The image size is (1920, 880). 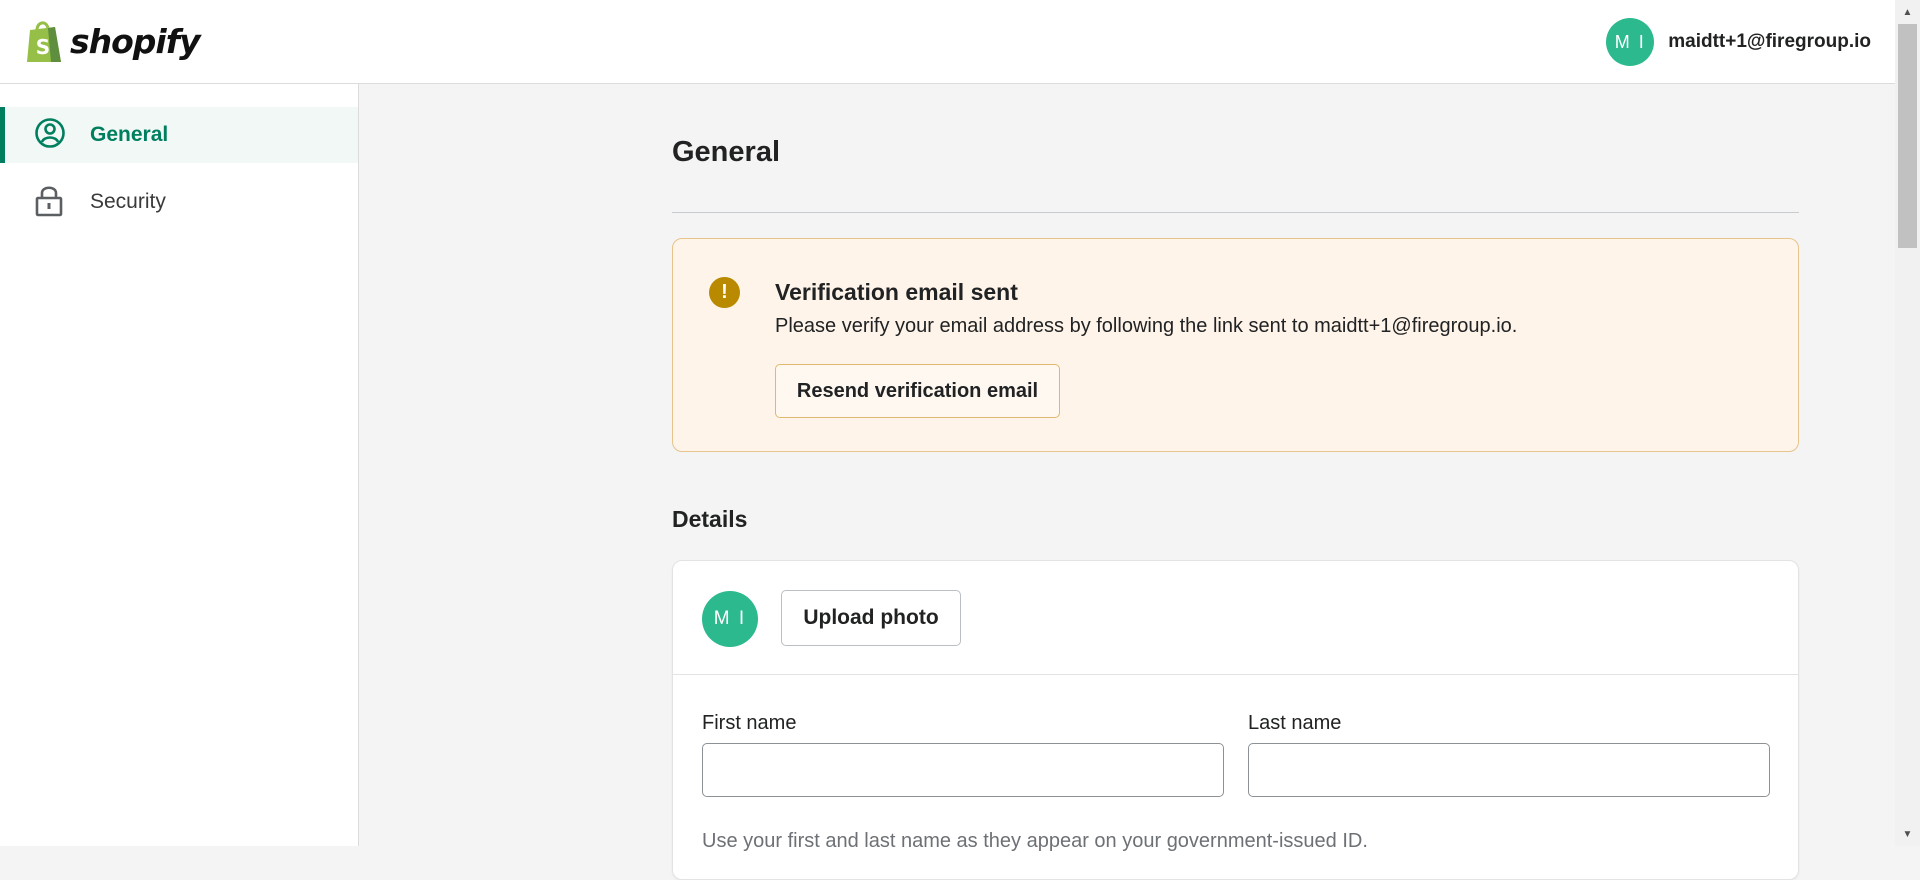 I want to click on last-name-label: Last name, so click(x=1295, y=723).